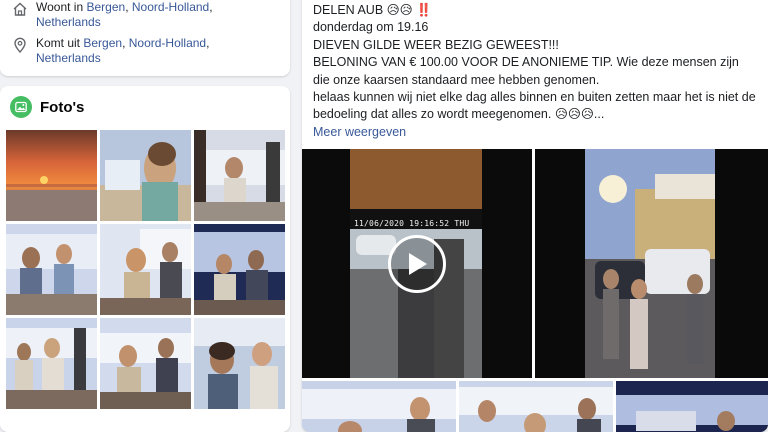 The image size is (768, 432). I want to click on post-line-1: DELEN AUB 😥😥 ‼️, so click(372, 10).